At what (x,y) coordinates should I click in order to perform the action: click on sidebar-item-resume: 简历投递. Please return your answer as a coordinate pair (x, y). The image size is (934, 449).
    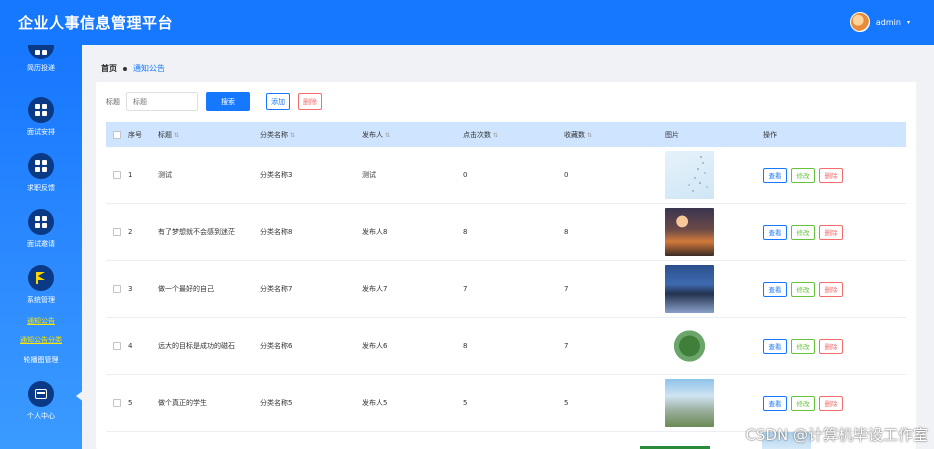
    Looking at the image, I should click on (41, 59).